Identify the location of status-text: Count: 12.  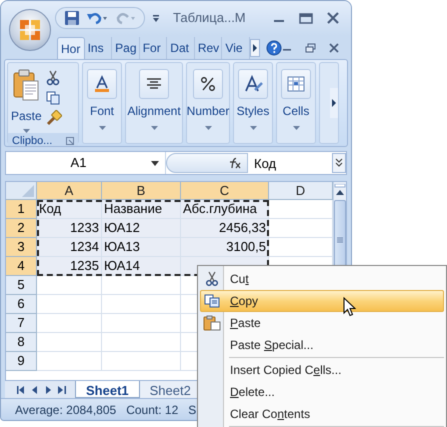
(152, 410).